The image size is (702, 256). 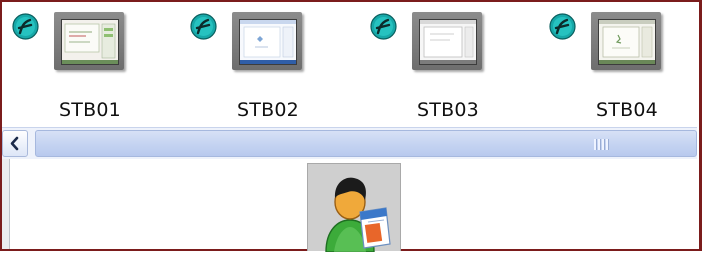 What do you see at coordinates (603, 144) in the screenshot?
I see `scroll-grip-icon` at bounding box center [603, 144].